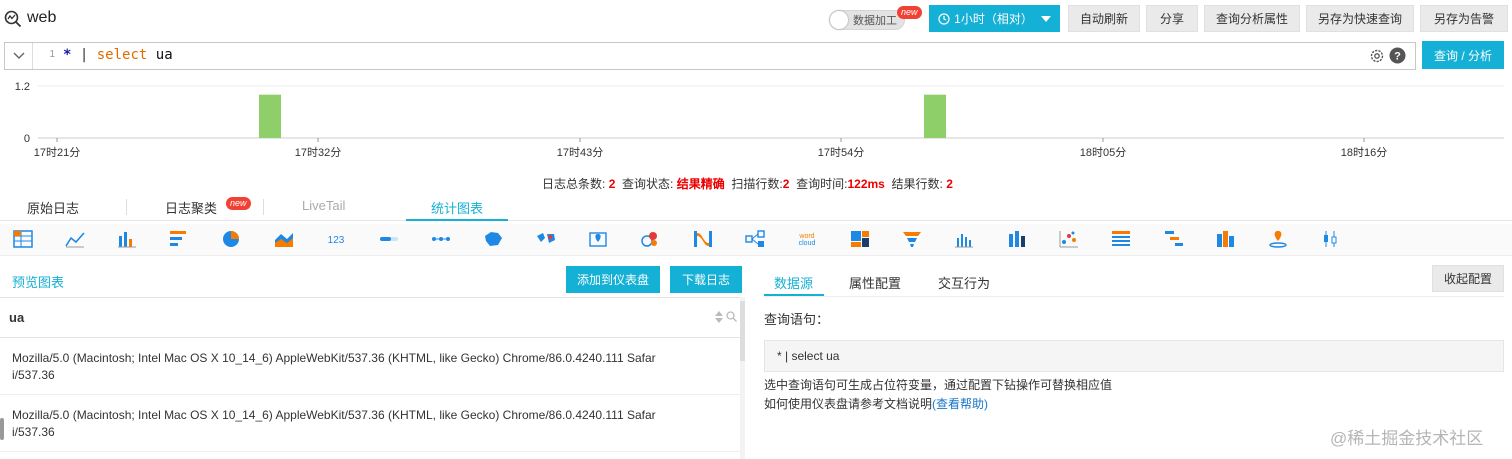  Describe the element at coordinates (38, 282) in the screenshot. I see `preview-chart-title: 预览图表` at that location.